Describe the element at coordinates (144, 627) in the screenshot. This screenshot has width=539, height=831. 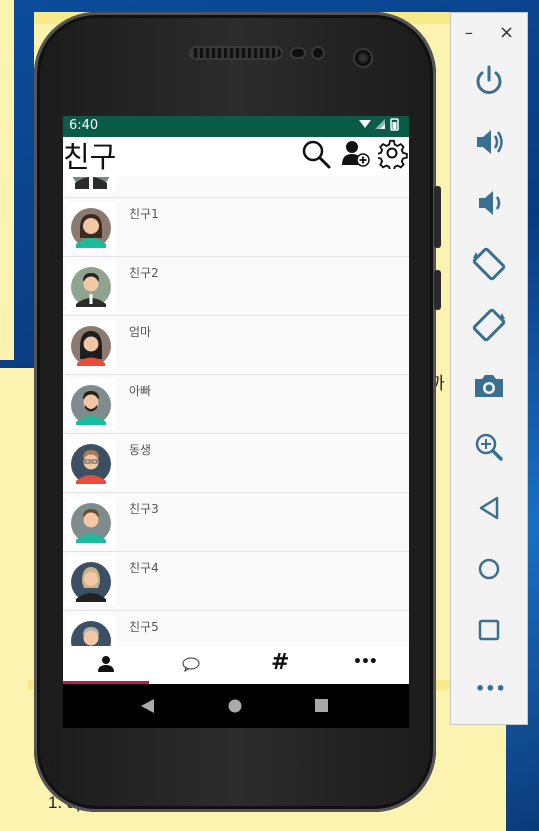
I see `friend-name: 친구5` at that location.